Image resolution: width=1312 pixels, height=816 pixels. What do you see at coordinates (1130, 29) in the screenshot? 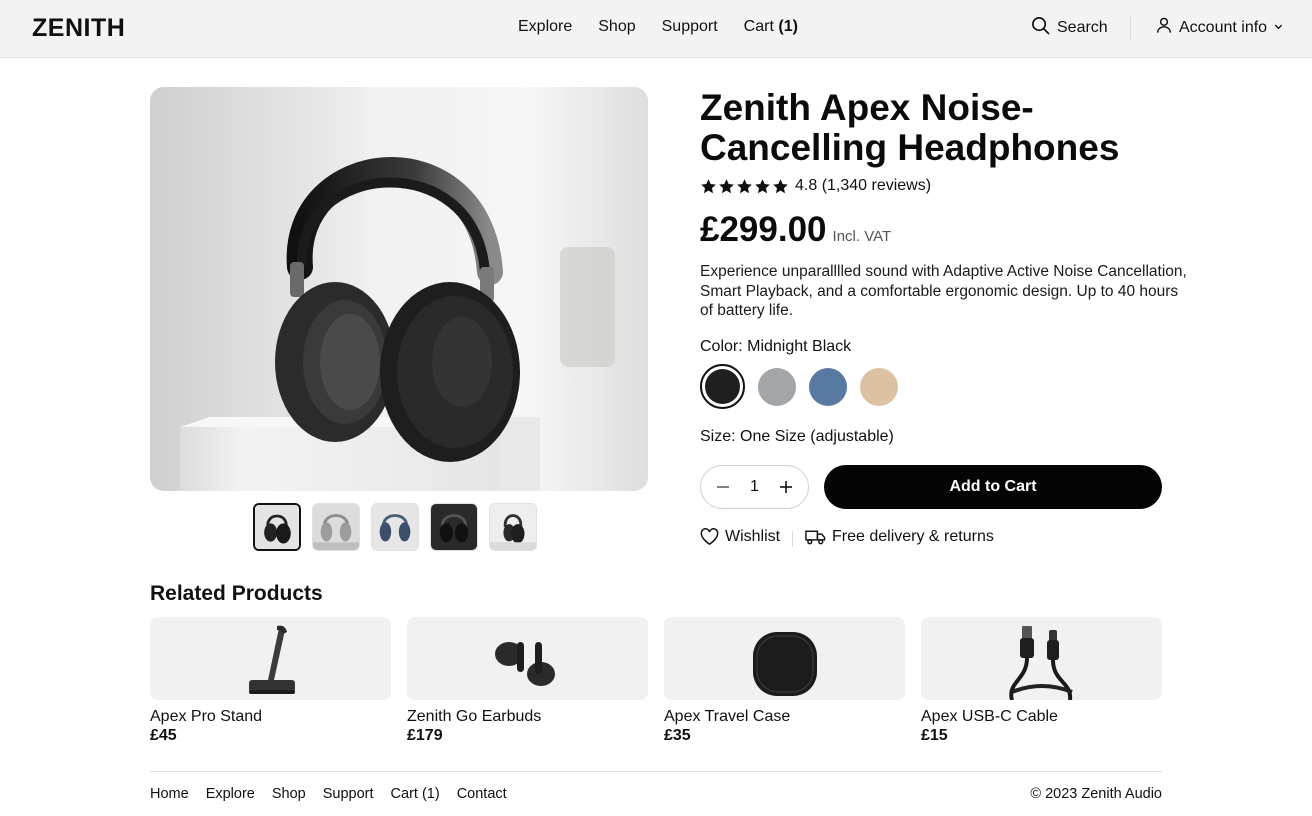
I see `header-divider` at bounding box center [1130, 29].